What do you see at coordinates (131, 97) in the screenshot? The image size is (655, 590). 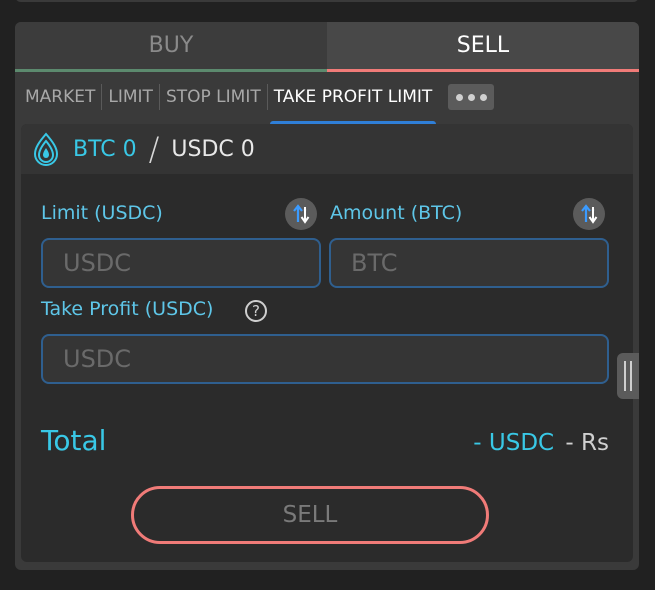 I see `tab-limit: LIMIT` at bounding box center [131, 97].